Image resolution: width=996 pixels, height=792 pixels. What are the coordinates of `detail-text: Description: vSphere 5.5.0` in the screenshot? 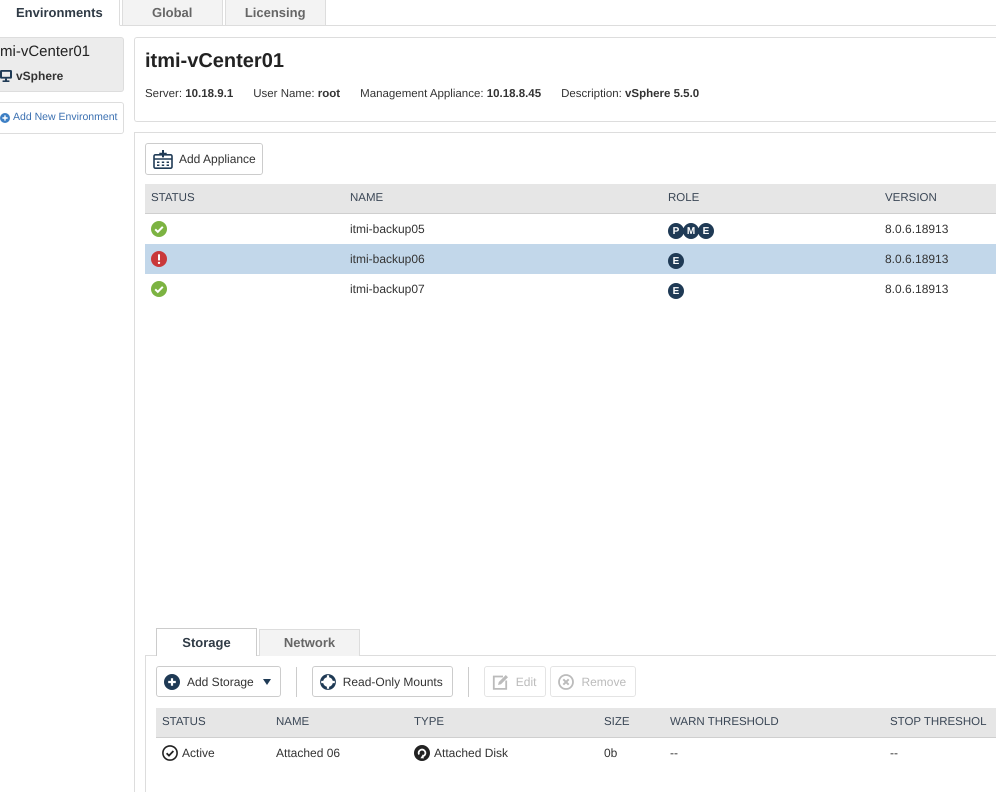 It's located at (630, 94).